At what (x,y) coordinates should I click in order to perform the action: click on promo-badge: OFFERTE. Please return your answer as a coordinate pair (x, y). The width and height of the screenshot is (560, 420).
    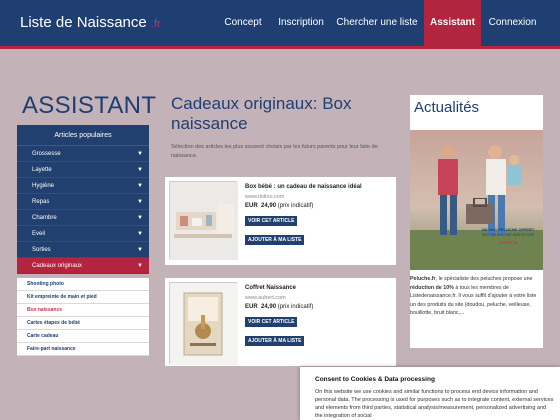
    Looking at the image, I should click on (508, 242).